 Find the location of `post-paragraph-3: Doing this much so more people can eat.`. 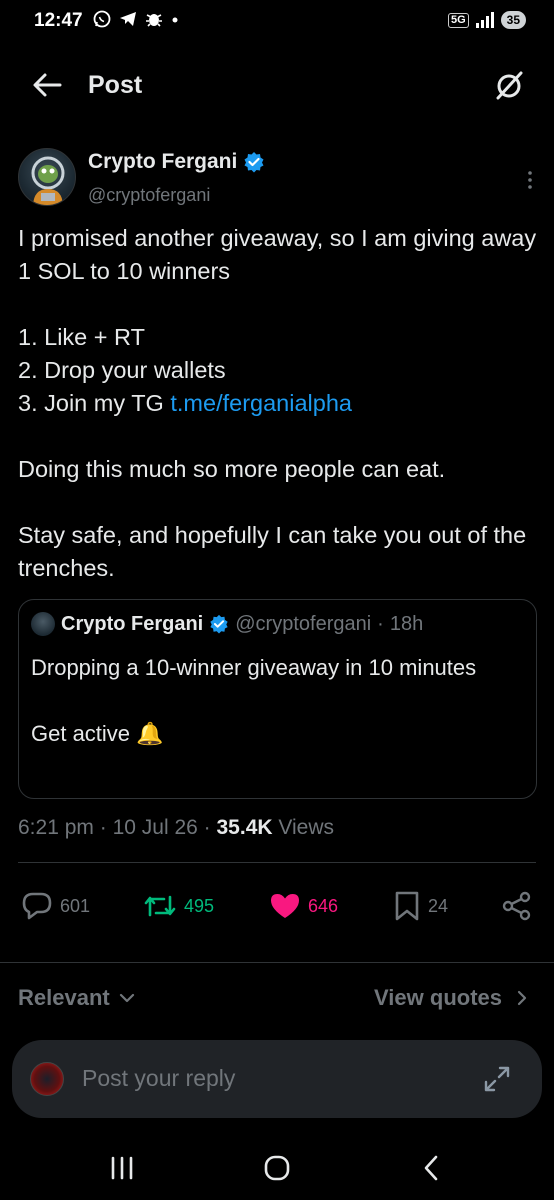

post-paragraph-3: Doing this much so more people can eat. is located at coordinates (232, 469).